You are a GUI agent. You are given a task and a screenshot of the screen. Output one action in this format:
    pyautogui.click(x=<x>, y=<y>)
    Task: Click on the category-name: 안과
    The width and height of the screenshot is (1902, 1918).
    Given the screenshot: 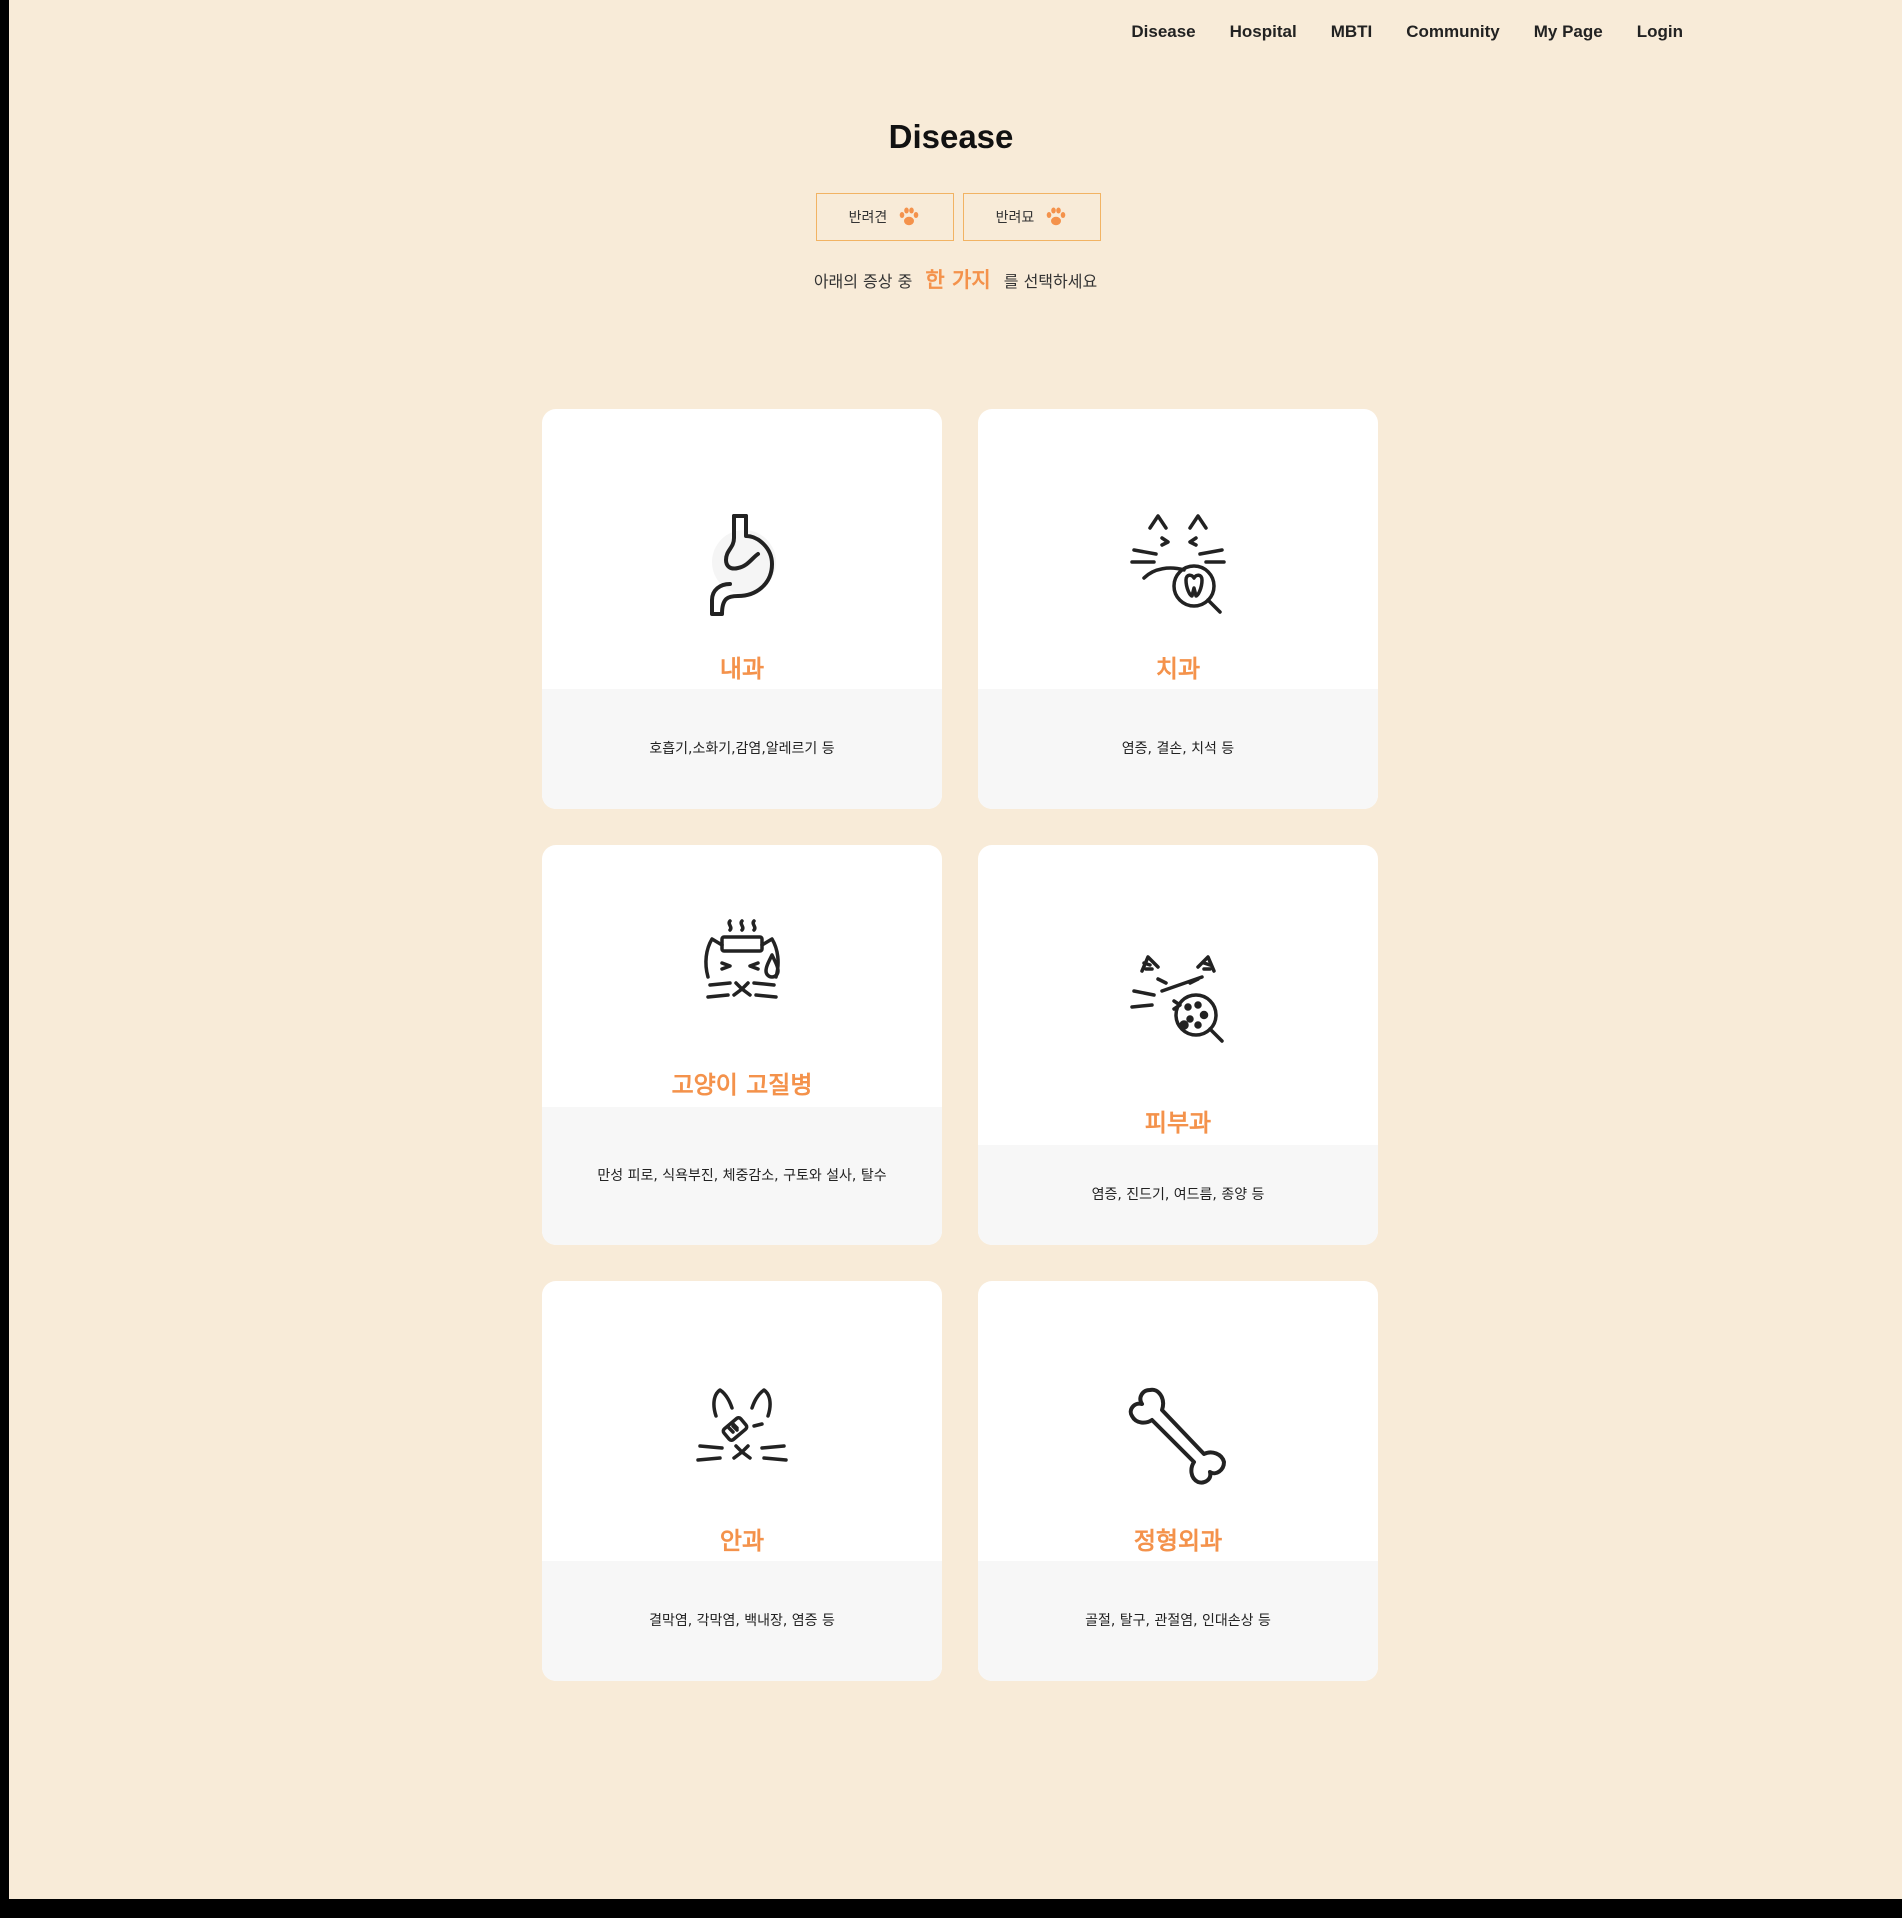 What is the action you would take?
    pyautogui.click(x=742, y=1541)
    